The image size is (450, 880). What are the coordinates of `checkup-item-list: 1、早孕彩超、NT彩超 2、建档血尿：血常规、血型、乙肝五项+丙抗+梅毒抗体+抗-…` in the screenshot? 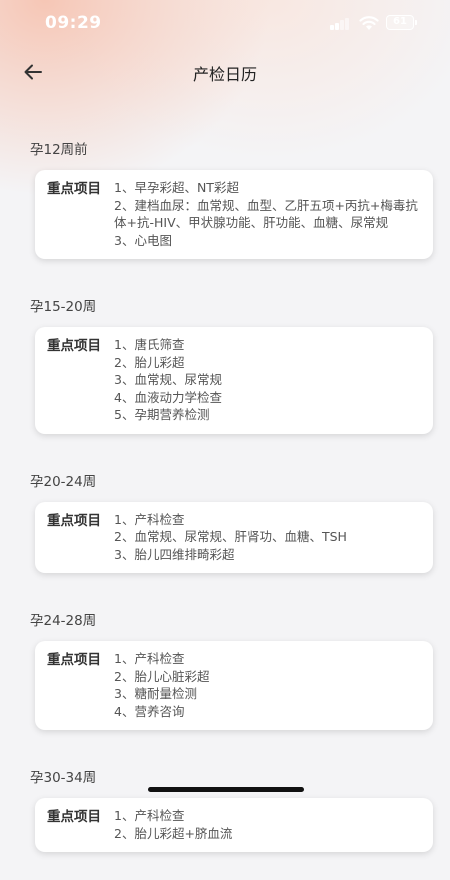 It's located at (266, 214).